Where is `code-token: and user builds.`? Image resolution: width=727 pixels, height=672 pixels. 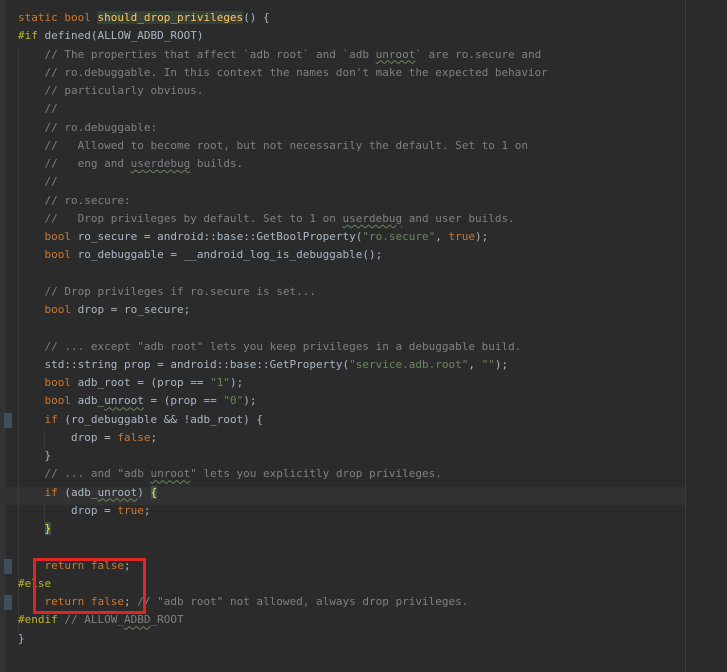
code-token: and user builds. is located at coordinates (458, 218).